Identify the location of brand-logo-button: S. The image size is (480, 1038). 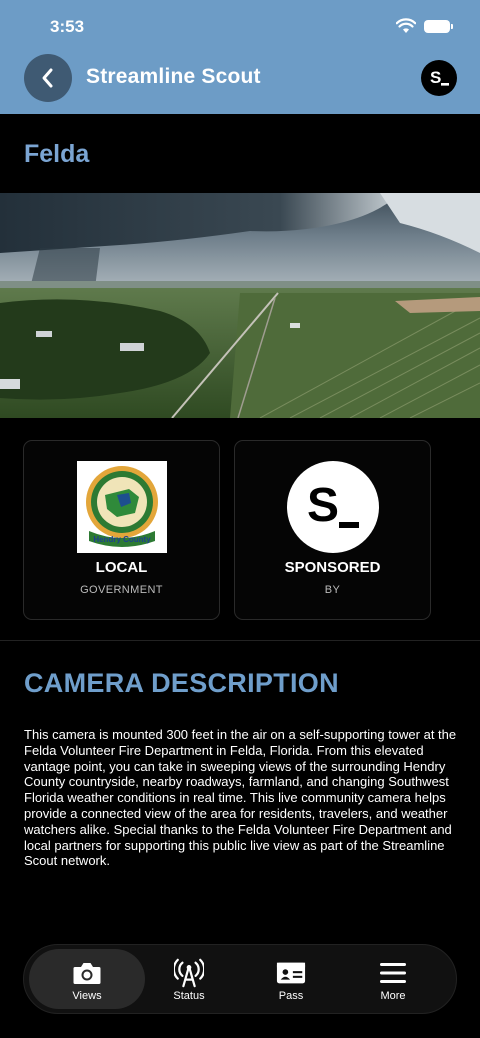
(439, 78).